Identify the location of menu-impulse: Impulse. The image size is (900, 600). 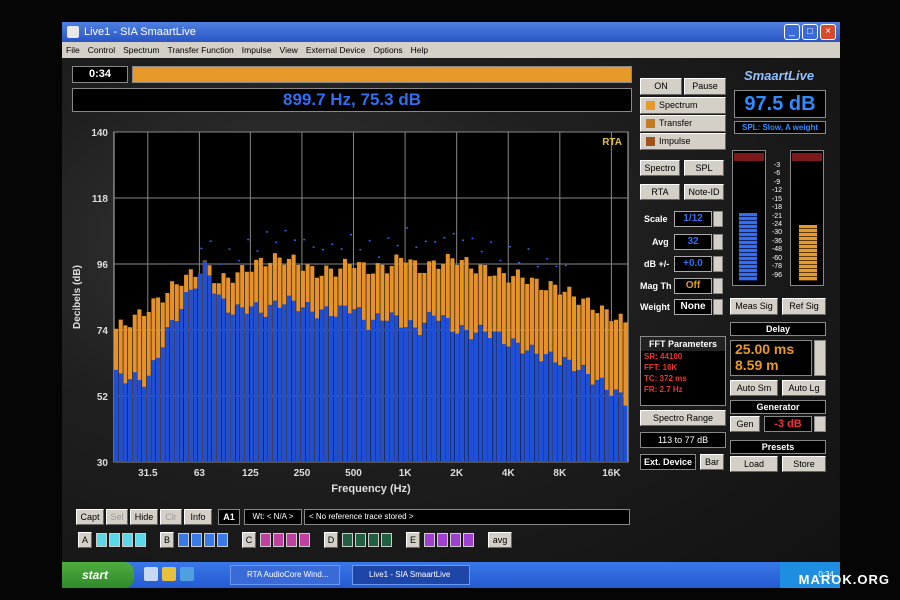
(257, 50).